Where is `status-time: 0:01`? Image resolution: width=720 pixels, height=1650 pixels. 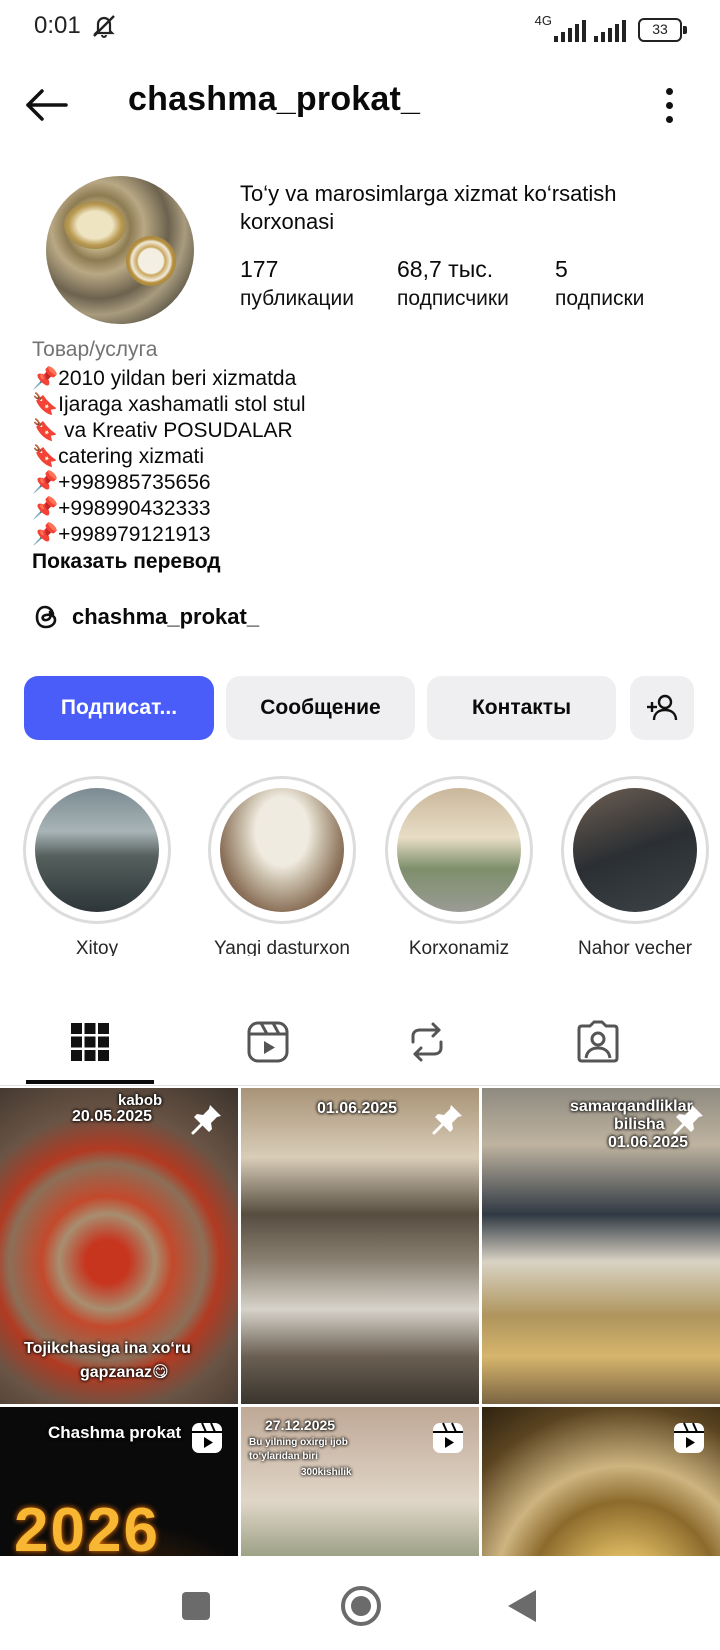 status-time: 0:01 is located at coordinates (57, 25).